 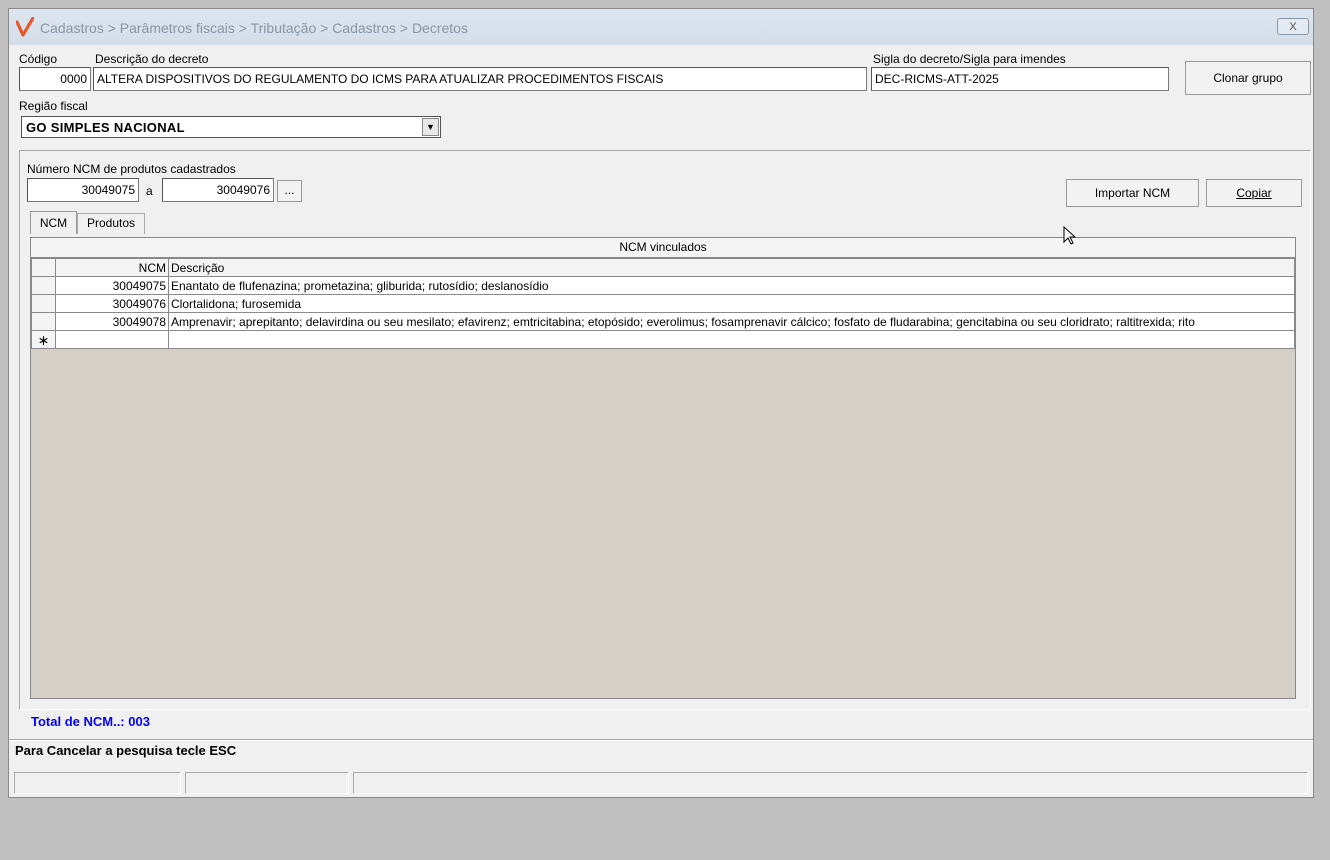 What do you see at coordinates (25, 27) in the screenshot?
I see `app-logo-icon` at bounding box center [25, 27].